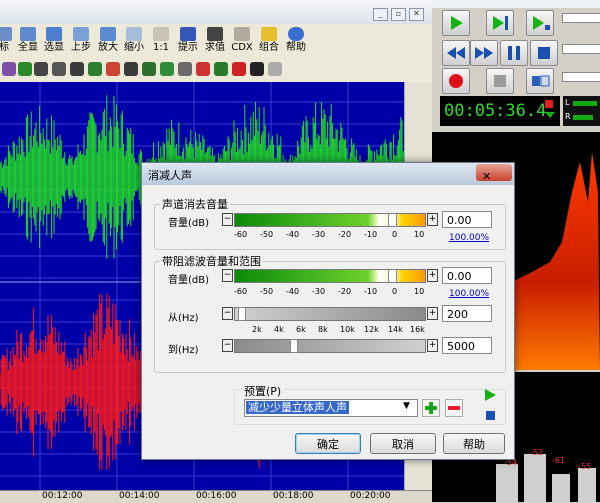  What do you see at coordinates (108, 47) in the screenshot?
I see `toolbar-label: 放大` at bounding box center [108, 47].